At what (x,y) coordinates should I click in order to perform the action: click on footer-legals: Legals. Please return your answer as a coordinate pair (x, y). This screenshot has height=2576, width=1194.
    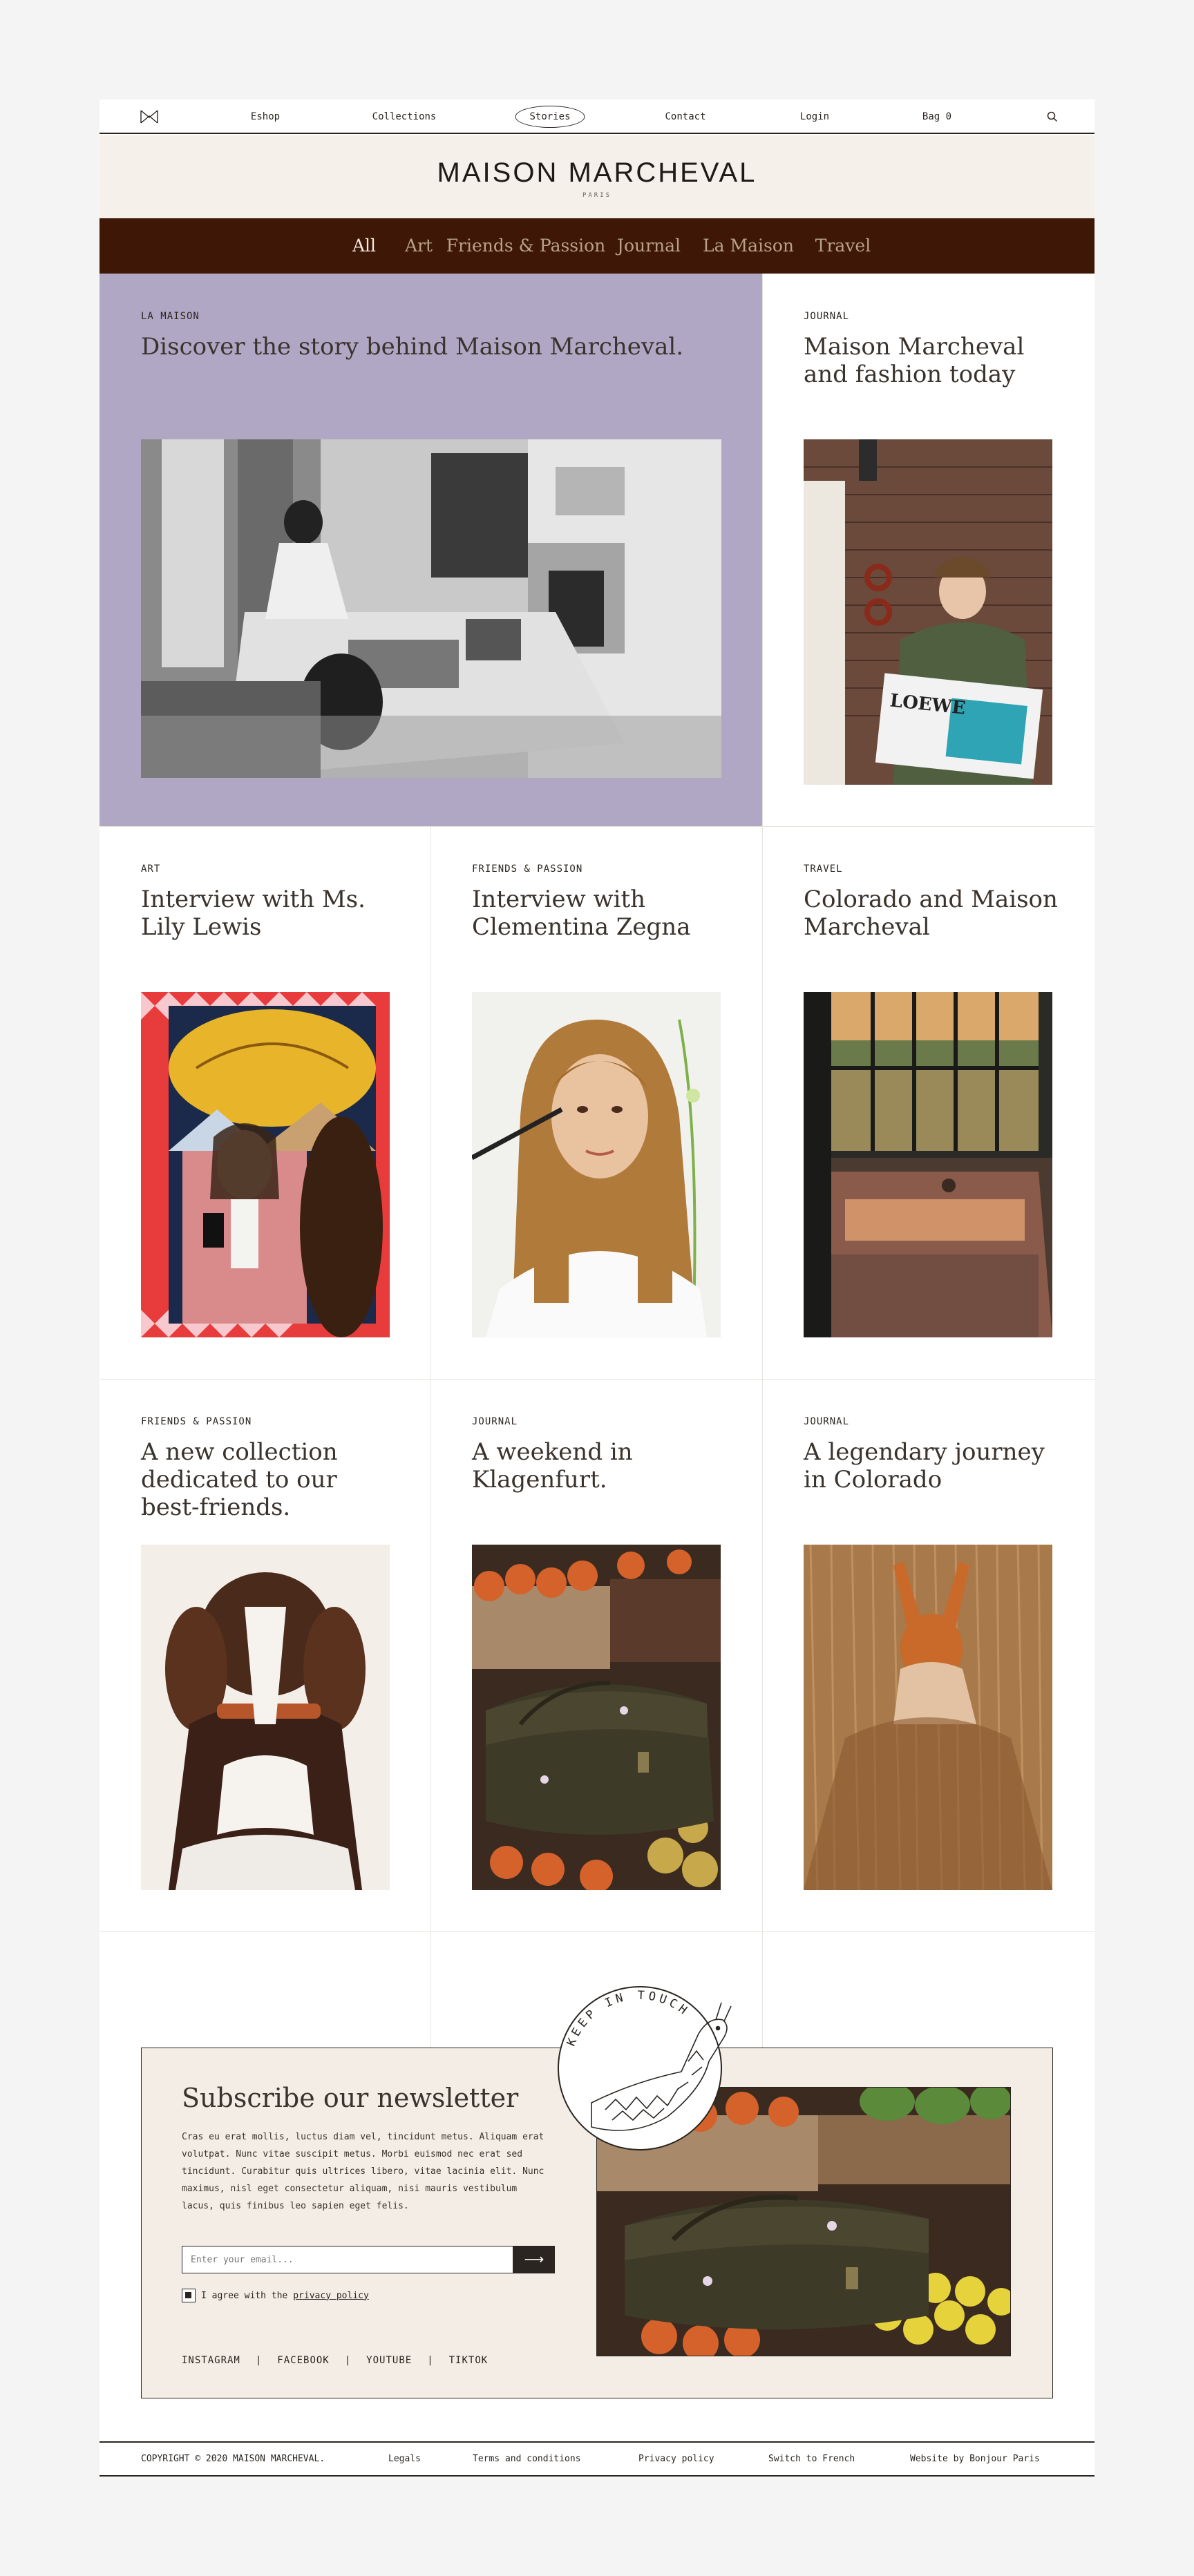
    Looking at the image, I should click on (404, 2459).